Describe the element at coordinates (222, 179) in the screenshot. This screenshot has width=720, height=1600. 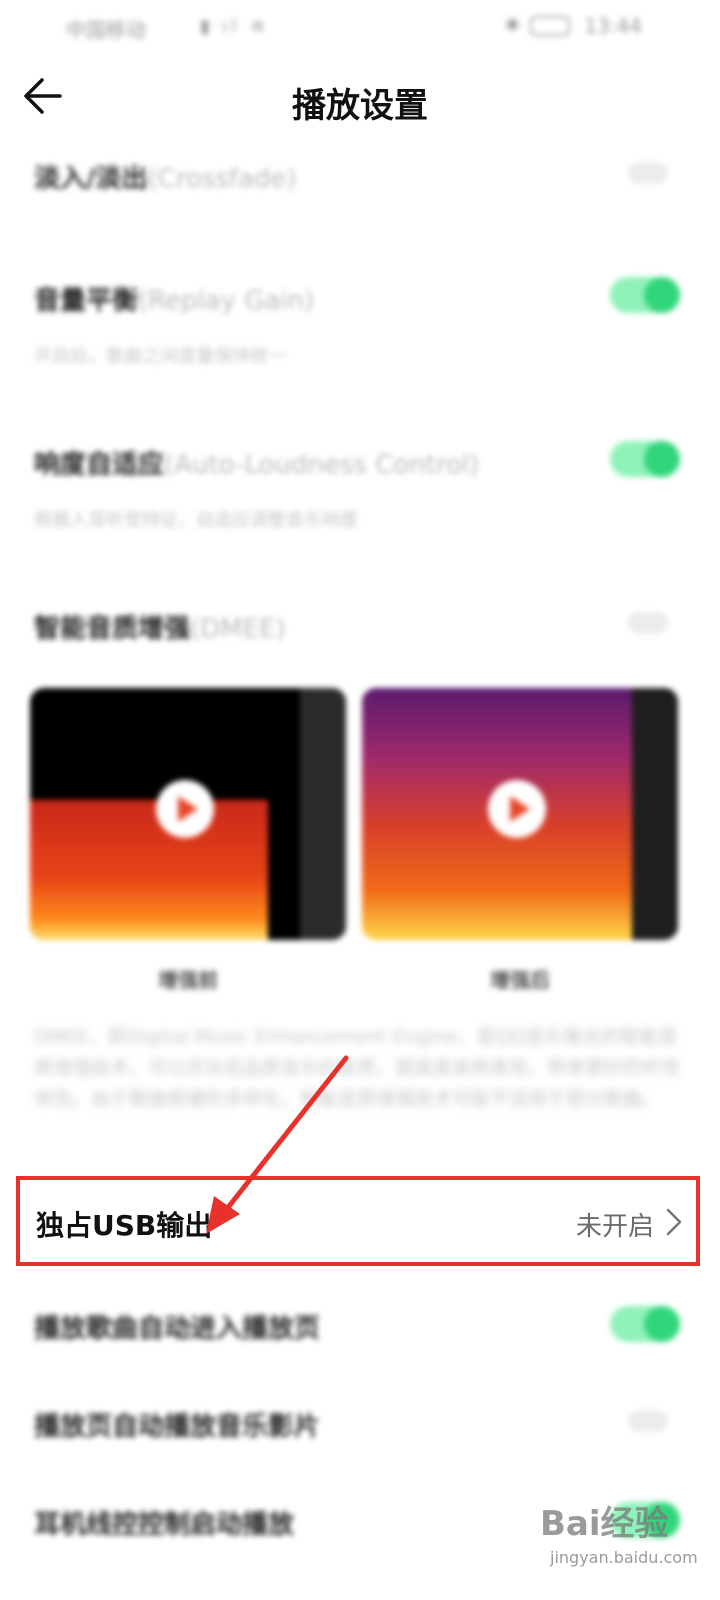
I see `crossfade-title-en: (Crossfade)` at that location.